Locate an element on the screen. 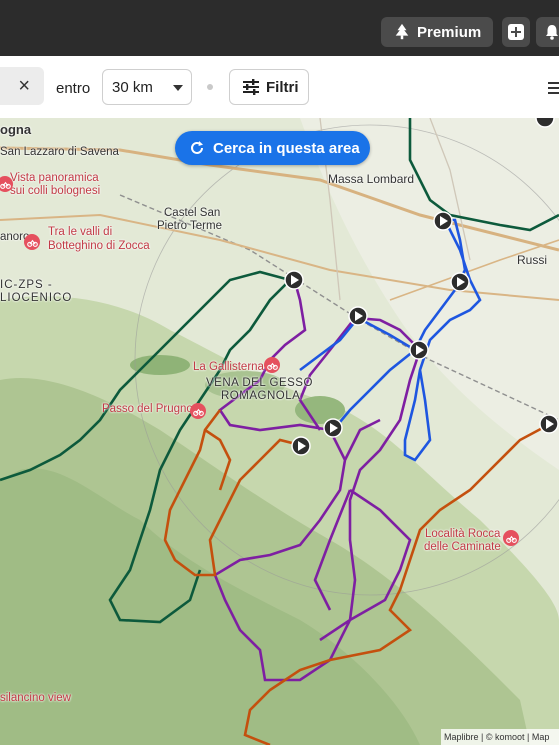 The image size is (559, 745). poi-label: delle Caminate is located at coordinates (462, 547).